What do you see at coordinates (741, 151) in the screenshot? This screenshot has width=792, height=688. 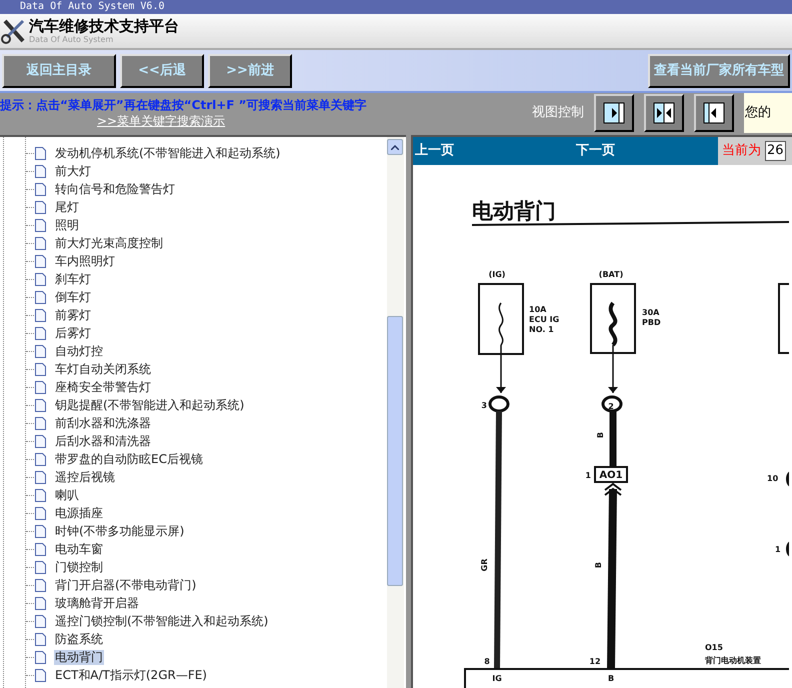 I see `current-page-label: 当前为` at bounding box center [741, 151].